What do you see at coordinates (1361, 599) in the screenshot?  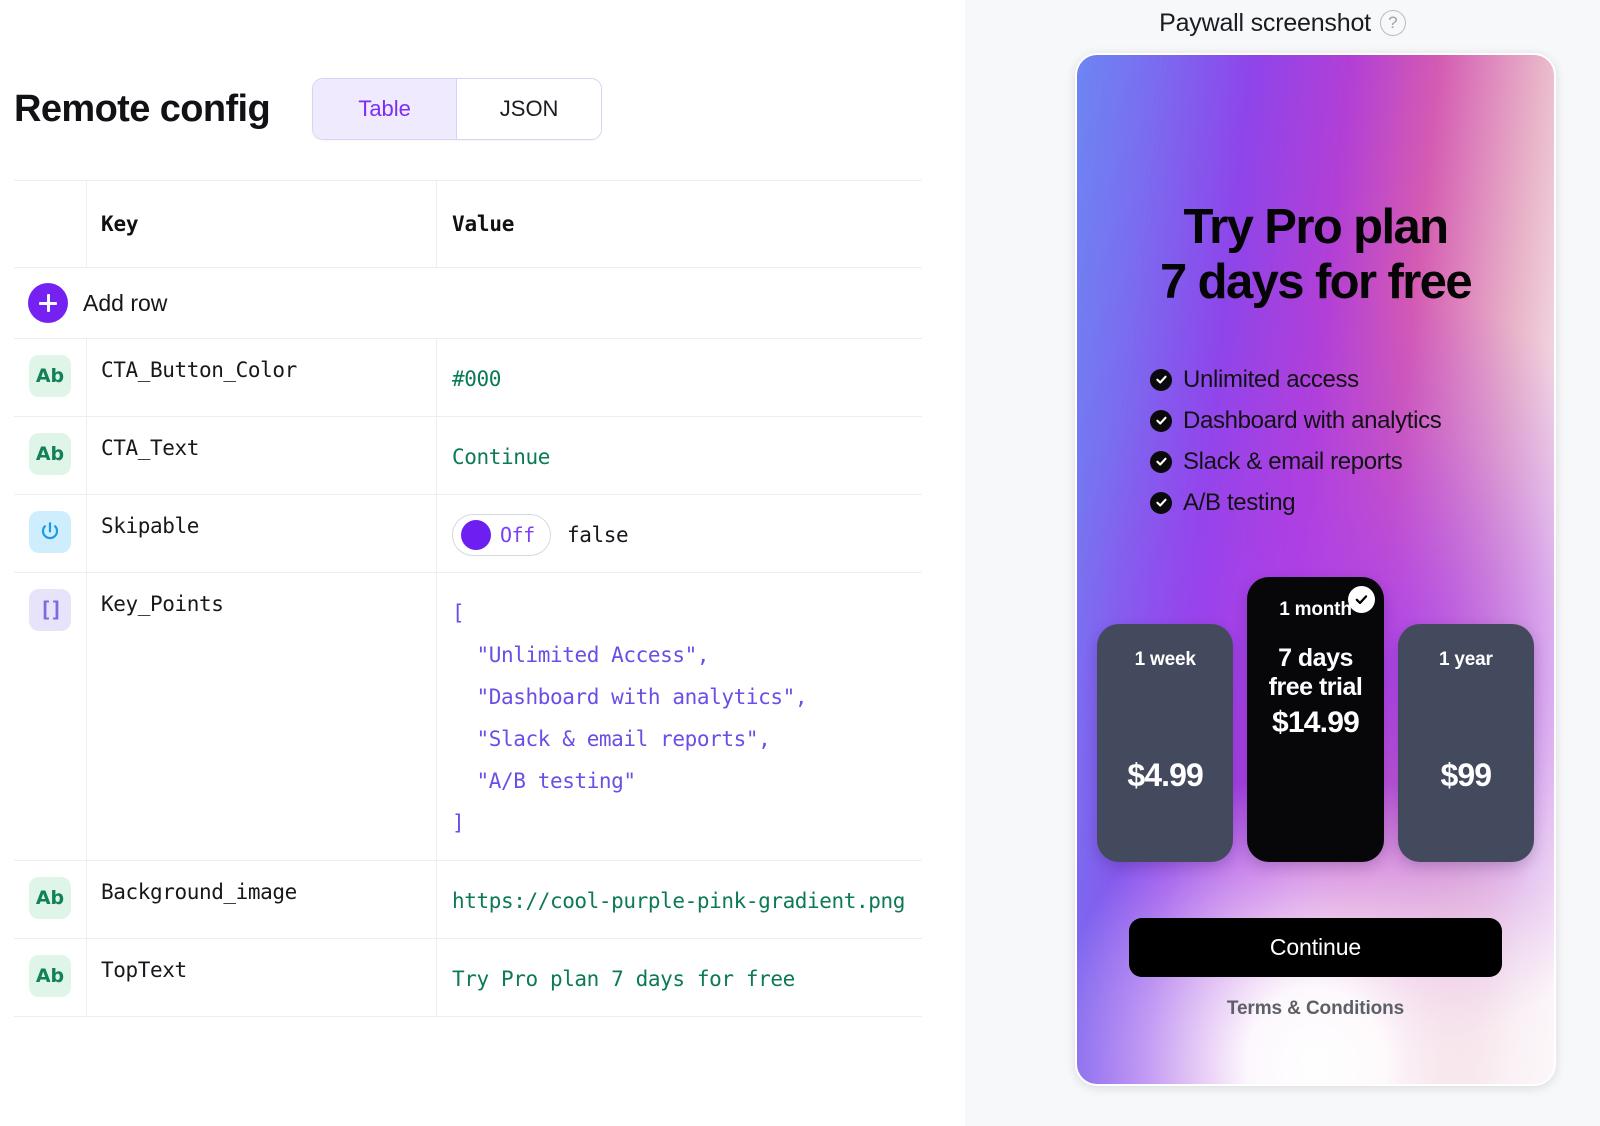 I see `selected-check-icon` at bounding box center [1361, 599].